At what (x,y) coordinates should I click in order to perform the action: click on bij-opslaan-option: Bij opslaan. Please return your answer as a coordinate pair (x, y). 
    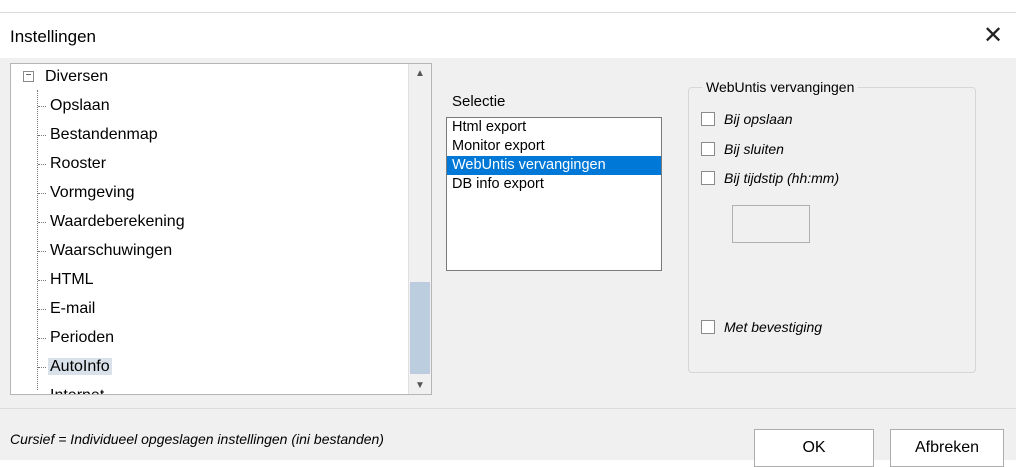
    Looking at the image, I should click on (747, 119).